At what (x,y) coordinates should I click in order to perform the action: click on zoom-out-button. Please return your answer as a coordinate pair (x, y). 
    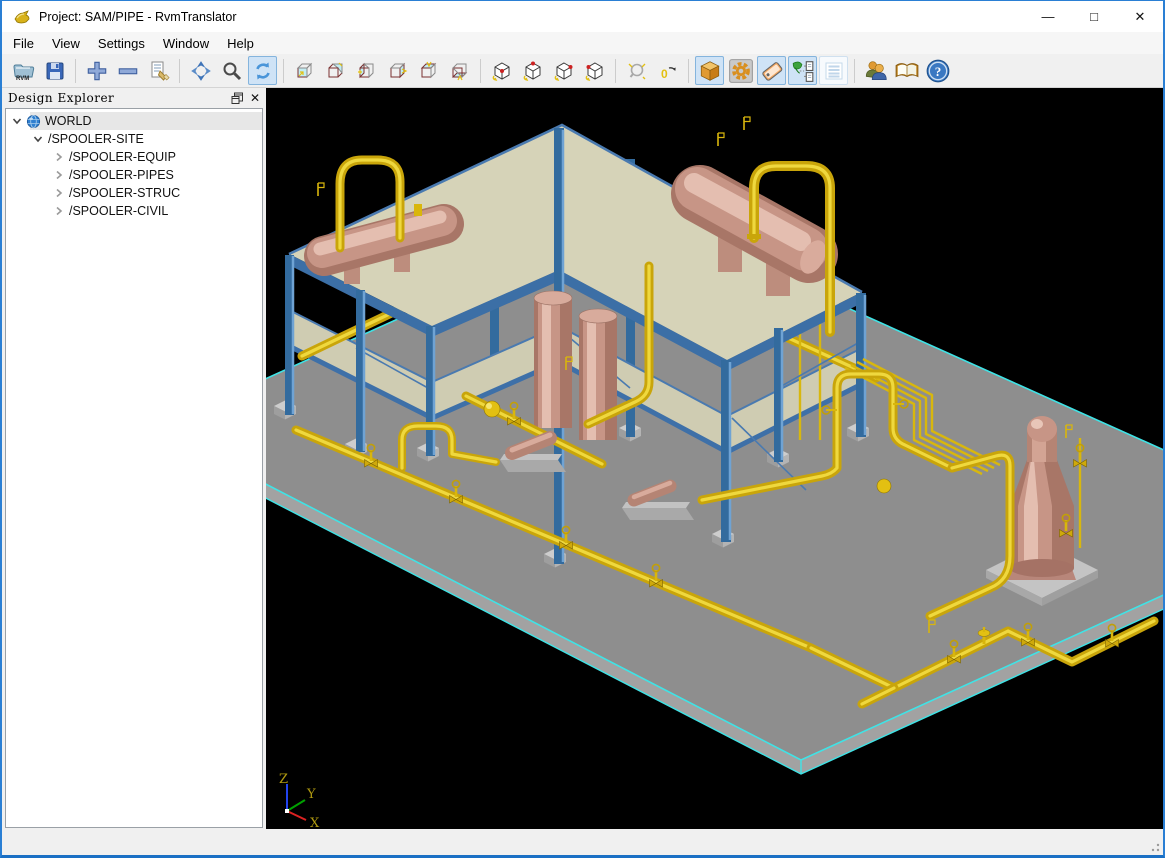
    Looking at the image, I should click on (127, 70).